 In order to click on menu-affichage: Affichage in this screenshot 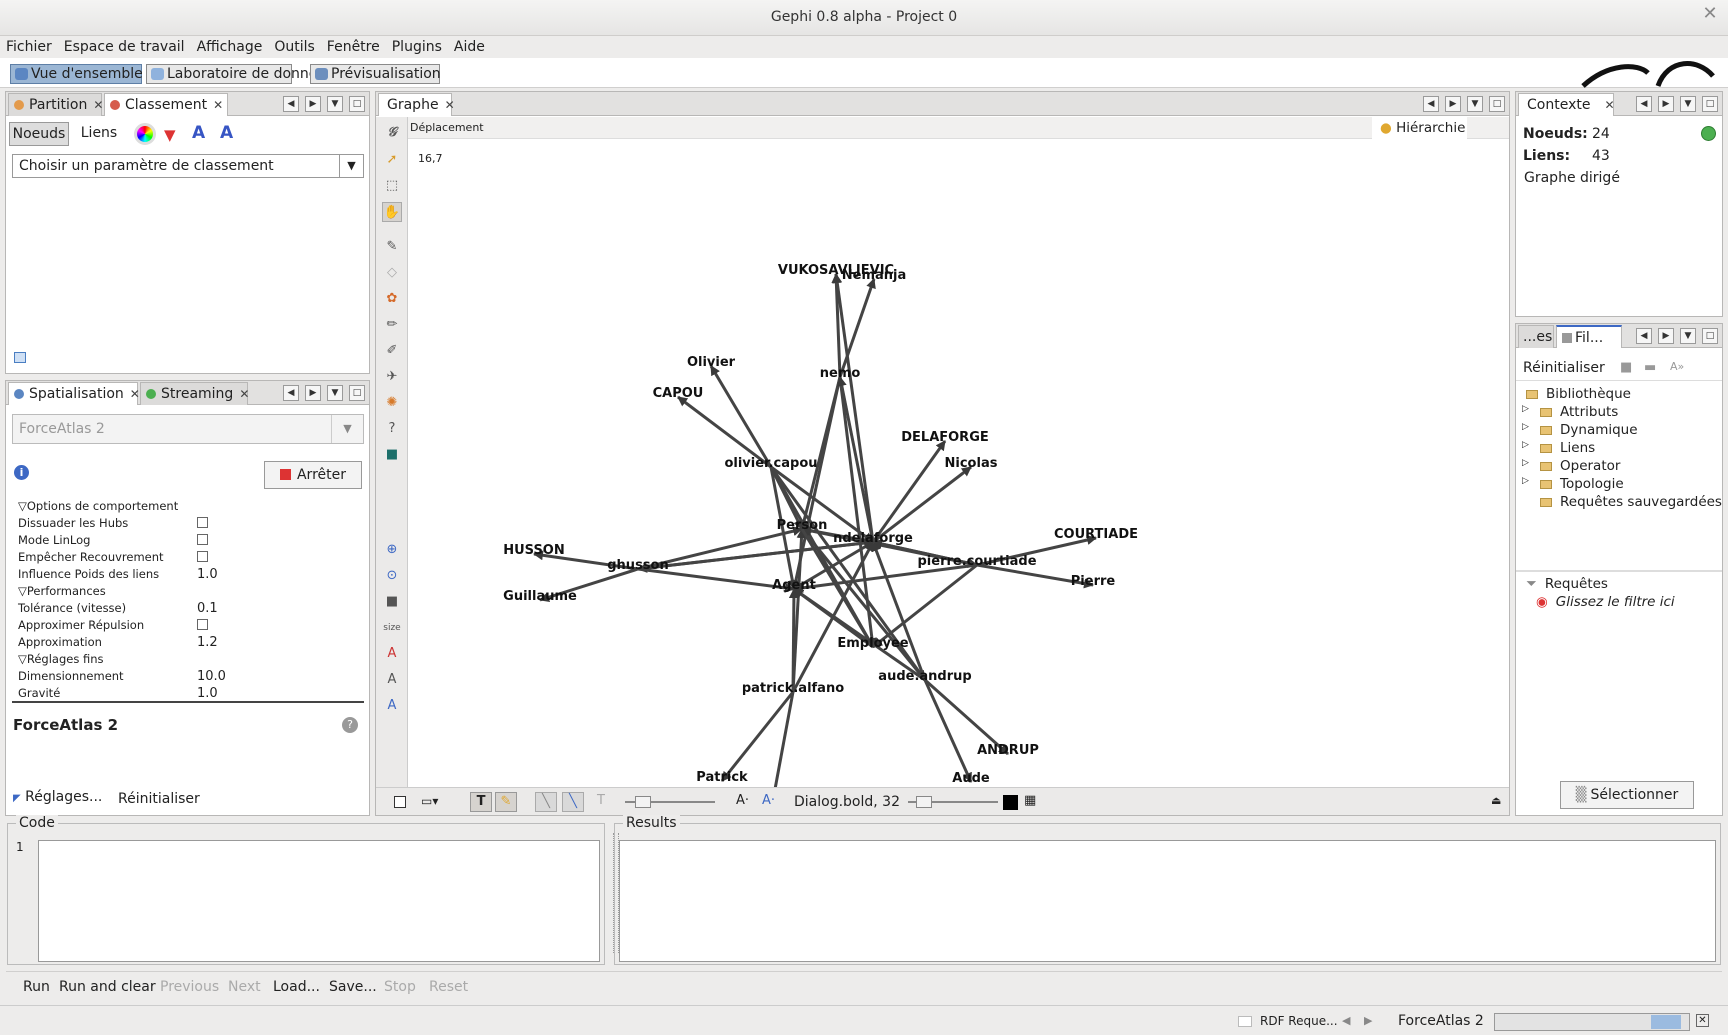, I will do `click(230, 47)`.